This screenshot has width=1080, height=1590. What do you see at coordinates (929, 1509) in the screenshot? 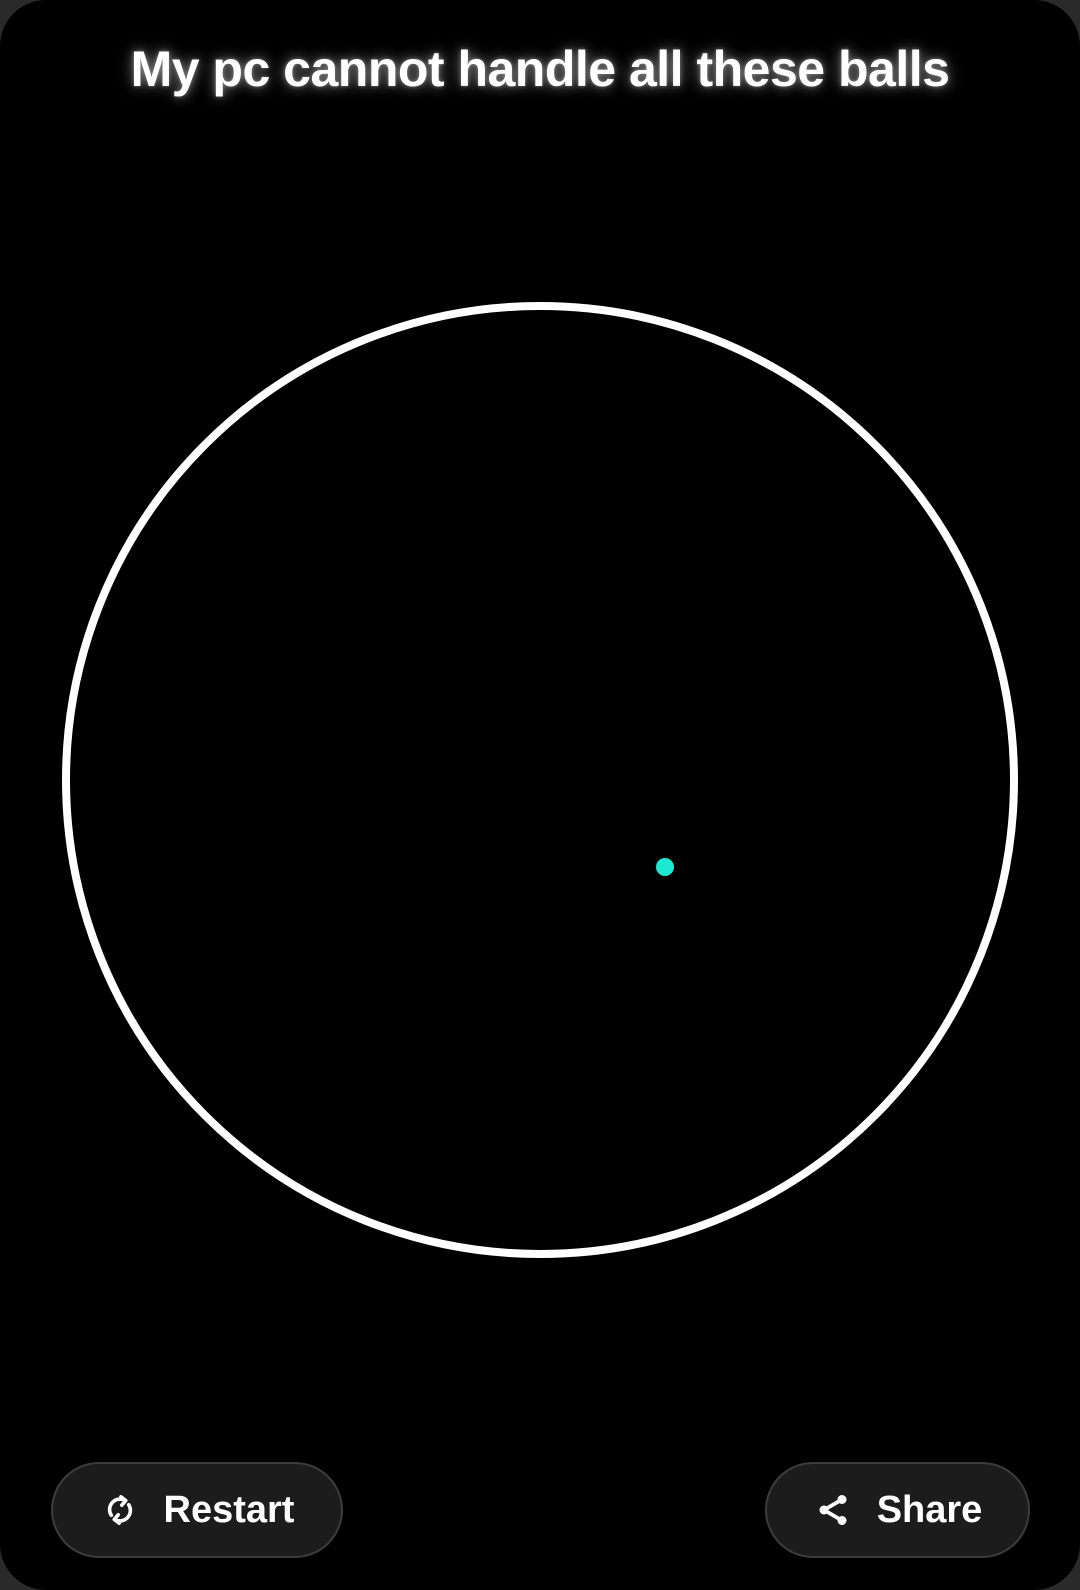
I see `share-label: Share` at bounding box center [929, 1509].